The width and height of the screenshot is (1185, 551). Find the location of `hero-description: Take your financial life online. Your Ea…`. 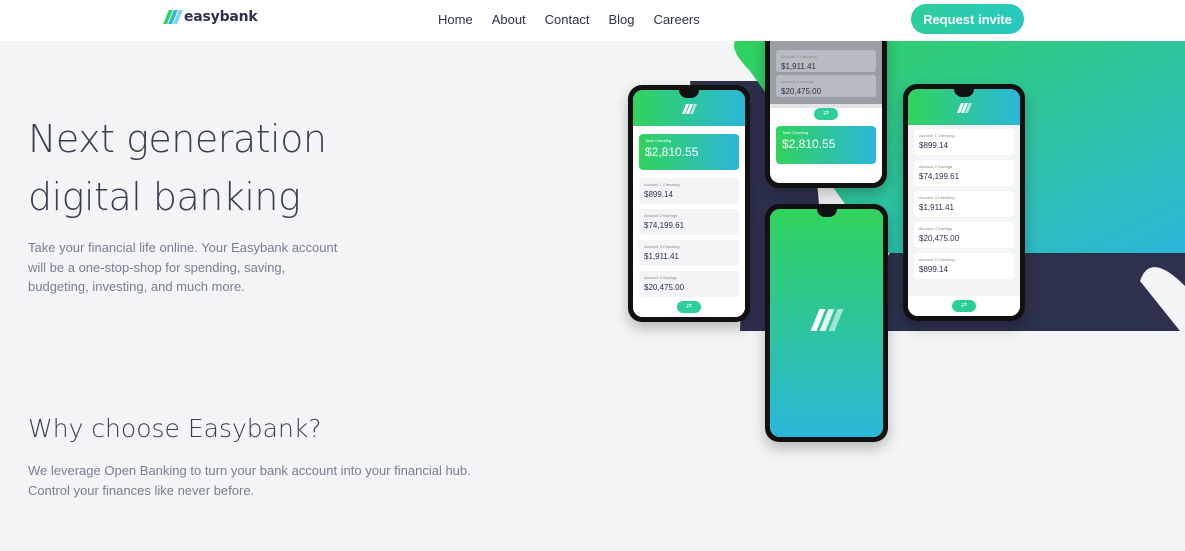

hero-description: Take your financial life online. Your Ea… is located at coordinates (183, 267).